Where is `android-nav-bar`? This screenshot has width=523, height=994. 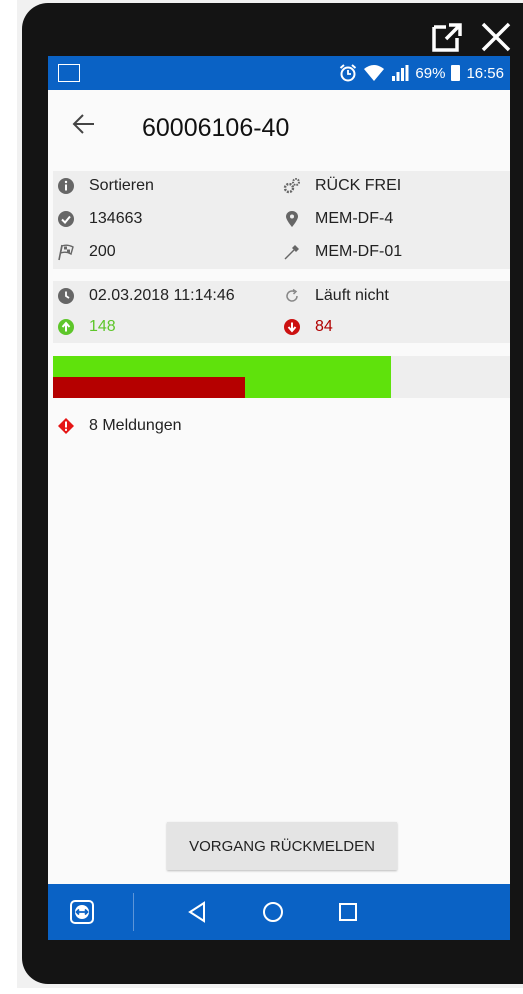 android-nav-bar is located at coordinates (279, 912).